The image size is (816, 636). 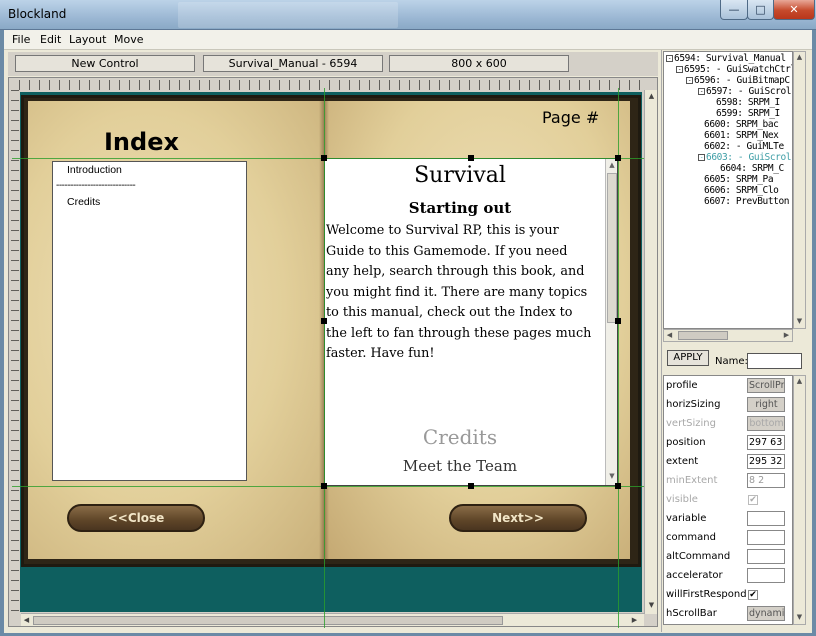 What do you see at coordinates (408, 15) in the screenshot?
I see `title-bar: Blockland — □ ✕` at bounding box center [408, 15].